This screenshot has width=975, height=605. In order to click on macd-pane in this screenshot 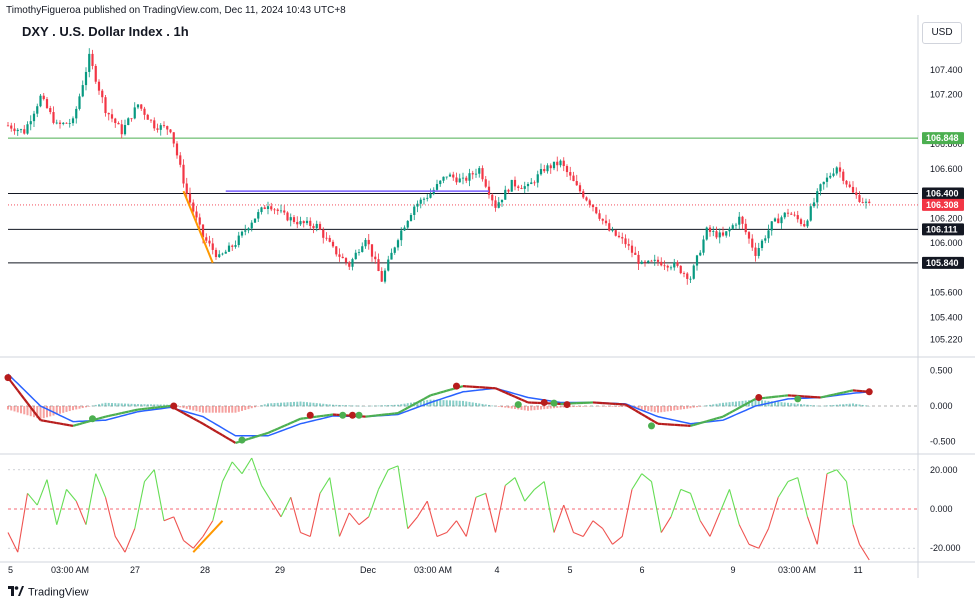, I will do `click(461, 408)`.